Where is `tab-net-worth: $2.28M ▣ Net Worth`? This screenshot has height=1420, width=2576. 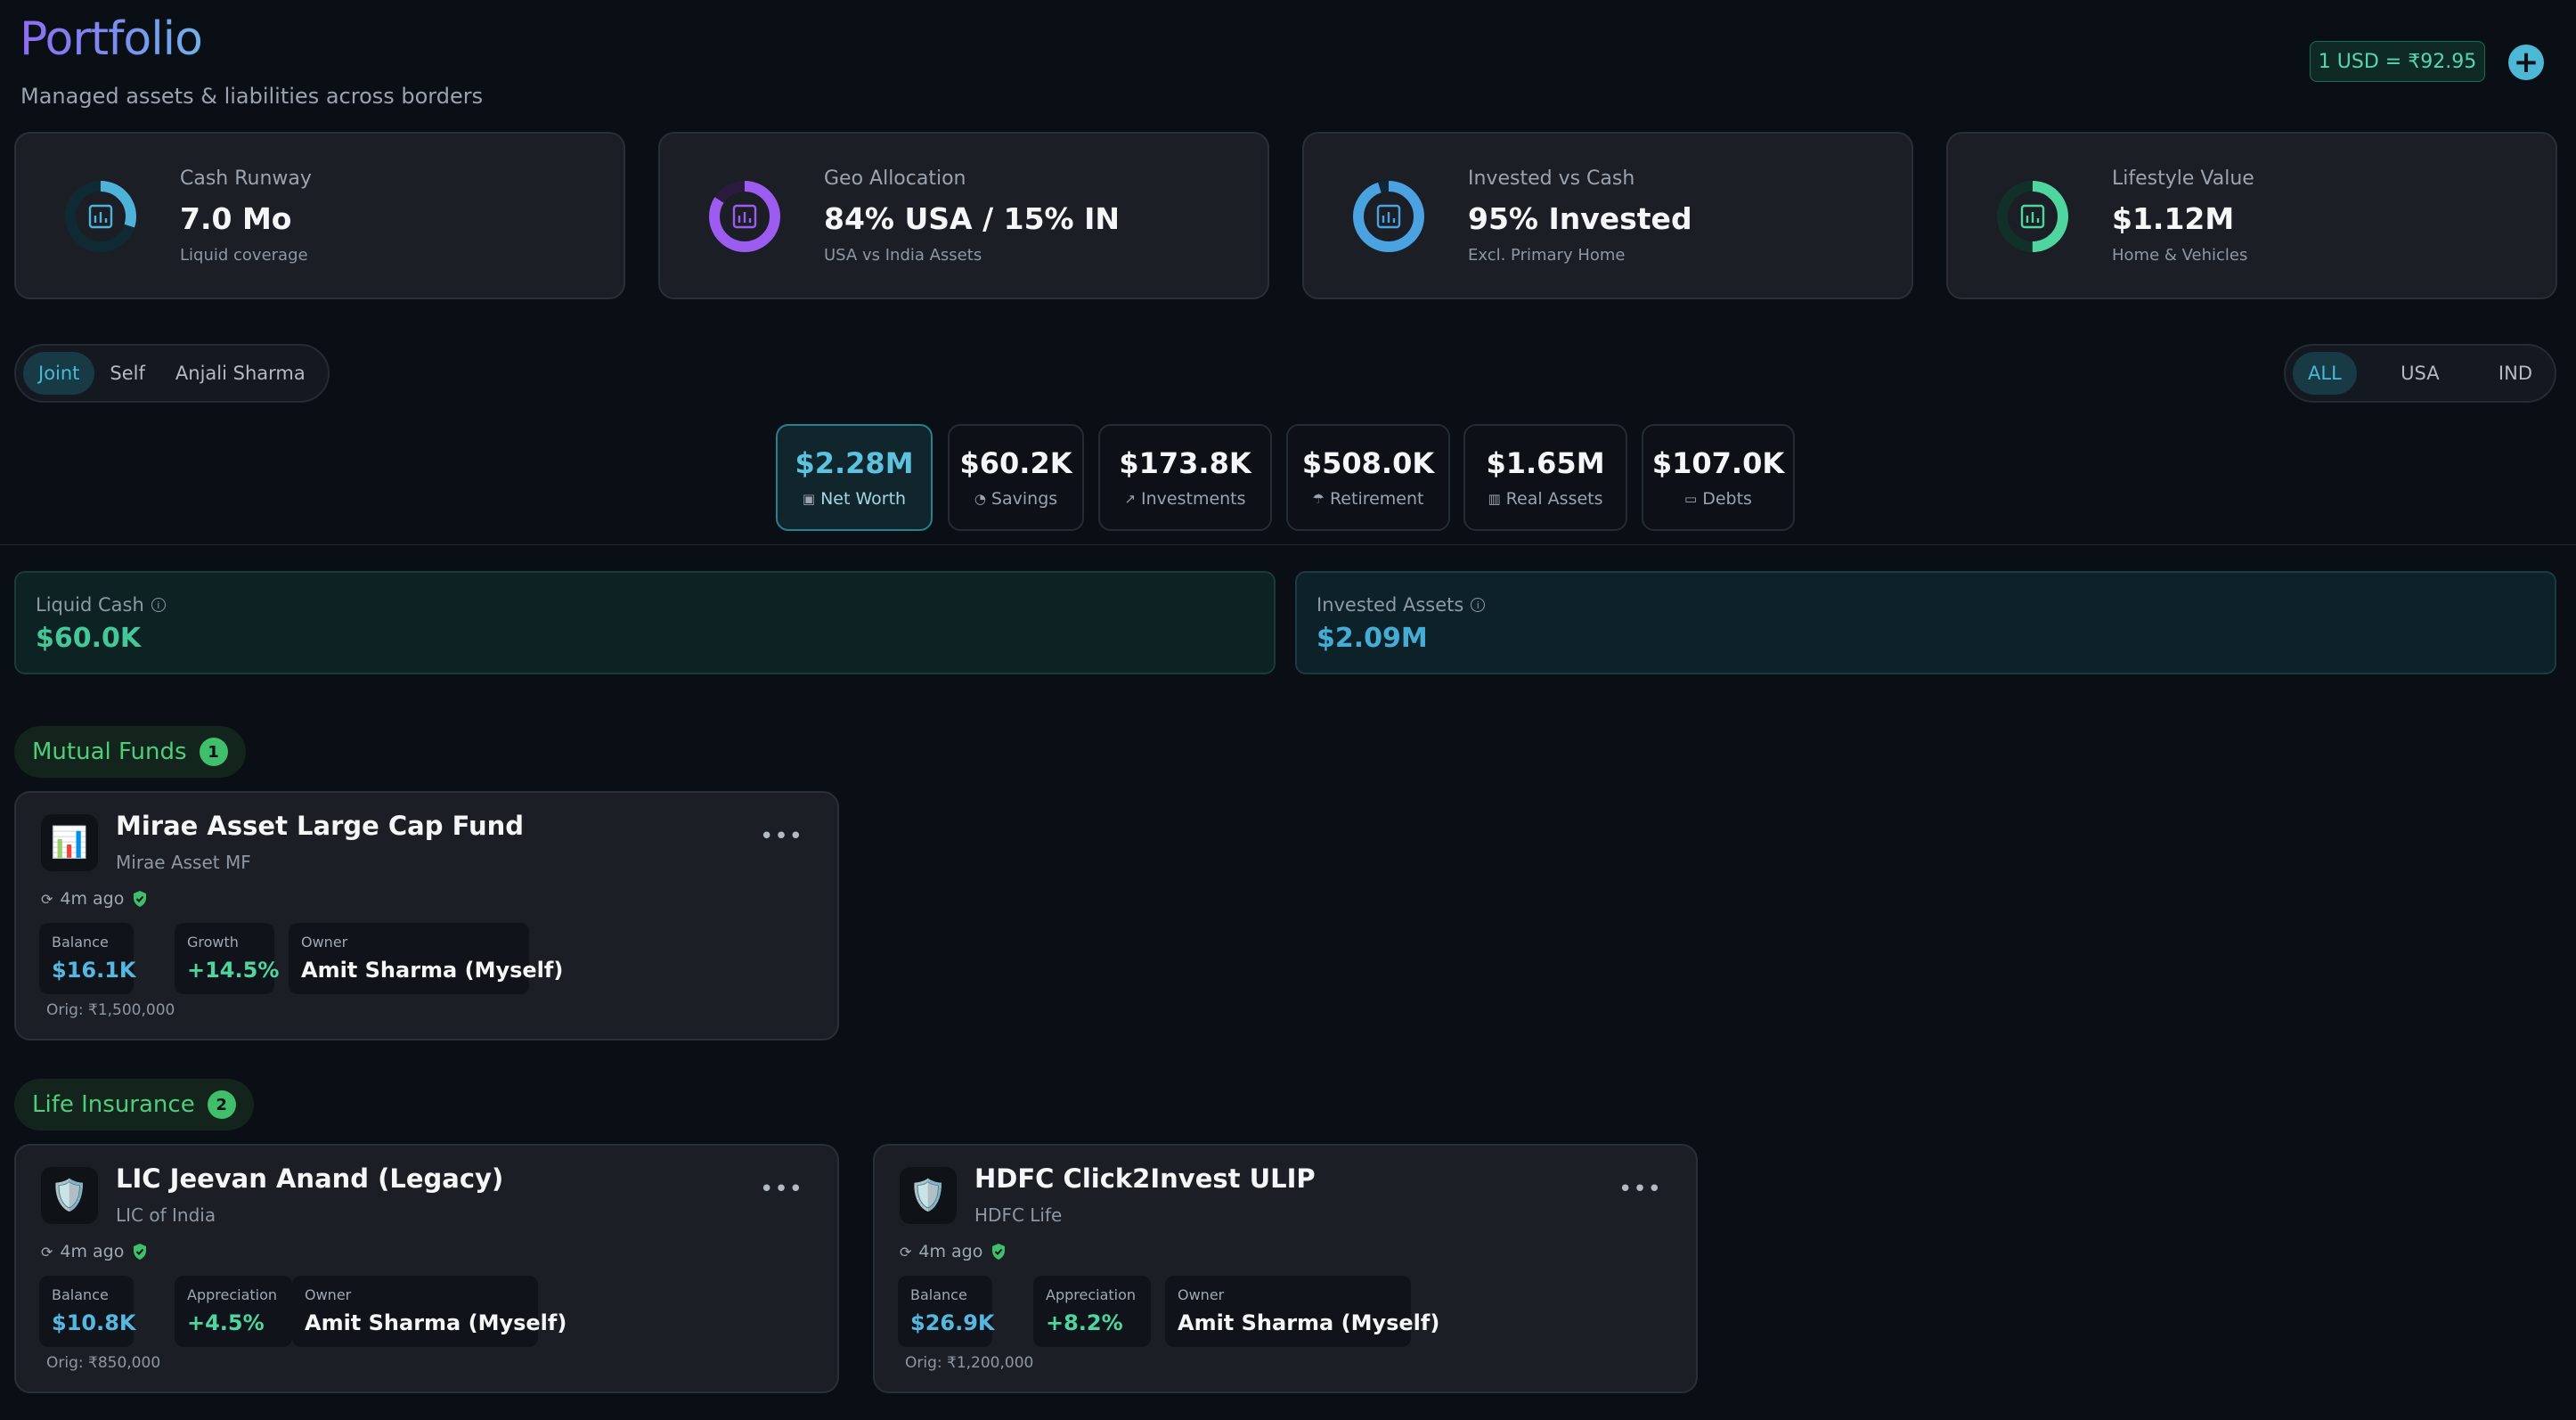
tab-net-worth: $2.28M ▣ Net Worth is located at coordinates (855, 477).